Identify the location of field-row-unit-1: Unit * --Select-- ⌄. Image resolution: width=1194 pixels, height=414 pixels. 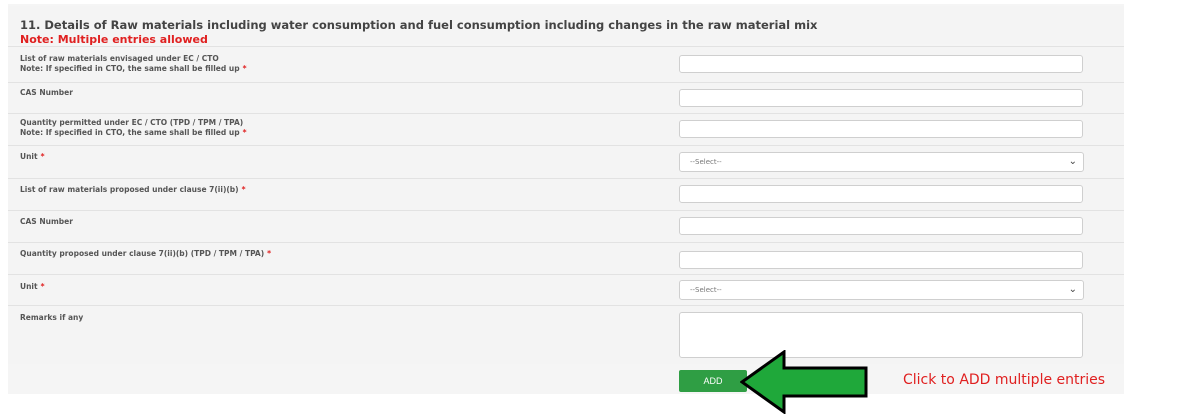
(566, 162).